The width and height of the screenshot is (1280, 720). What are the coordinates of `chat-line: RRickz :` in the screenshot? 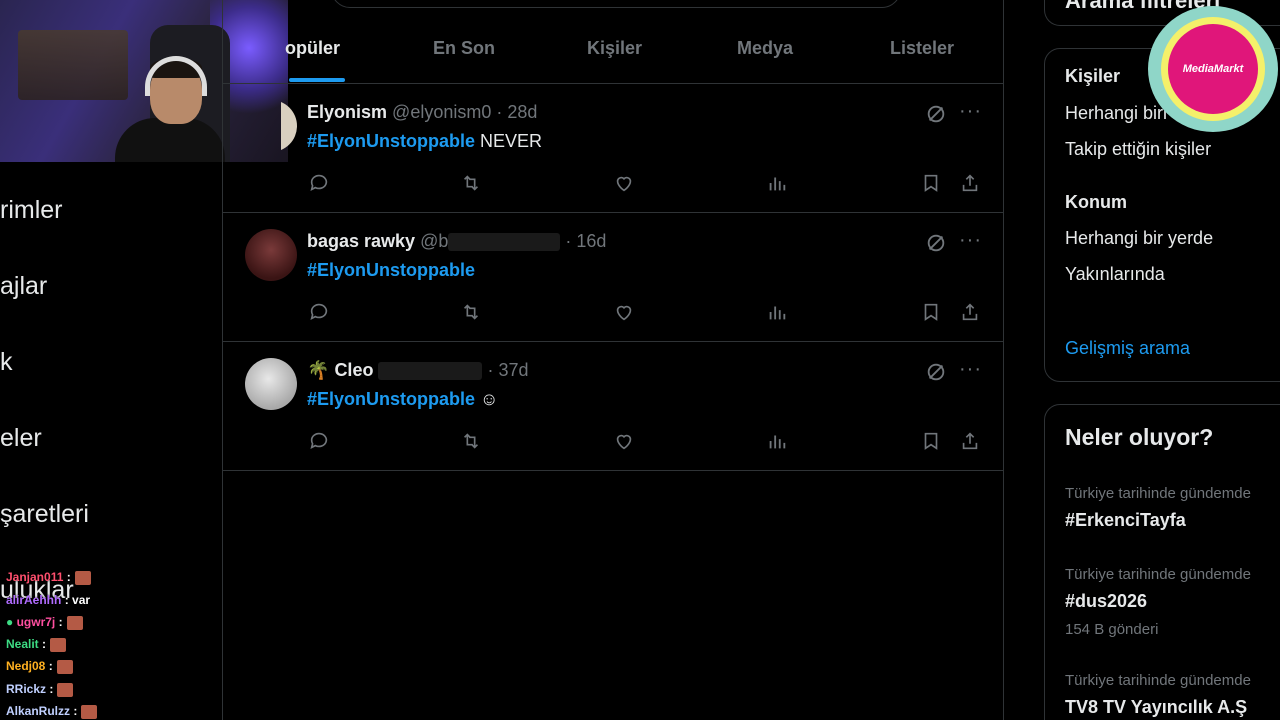 It's located at (40, 689).